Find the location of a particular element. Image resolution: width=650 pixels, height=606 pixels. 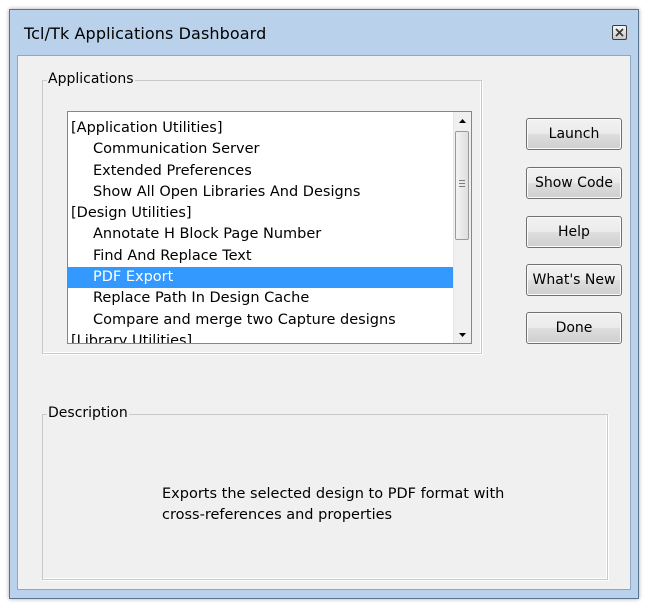

list-item: Replace Path In Design Cache is located at coordinates (261, 298).